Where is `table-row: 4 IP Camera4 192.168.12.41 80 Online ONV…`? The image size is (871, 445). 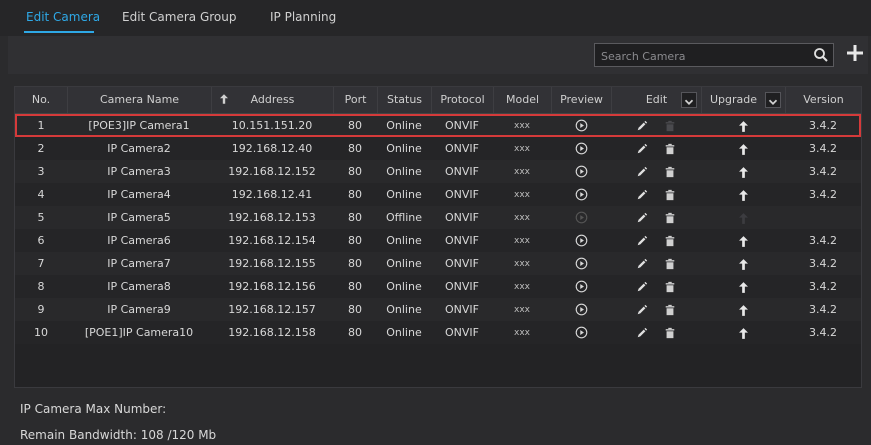 table-row: 4 IP Camera4 192.168.12.41 80 Online ONV… is located at coordinates (438, 194).